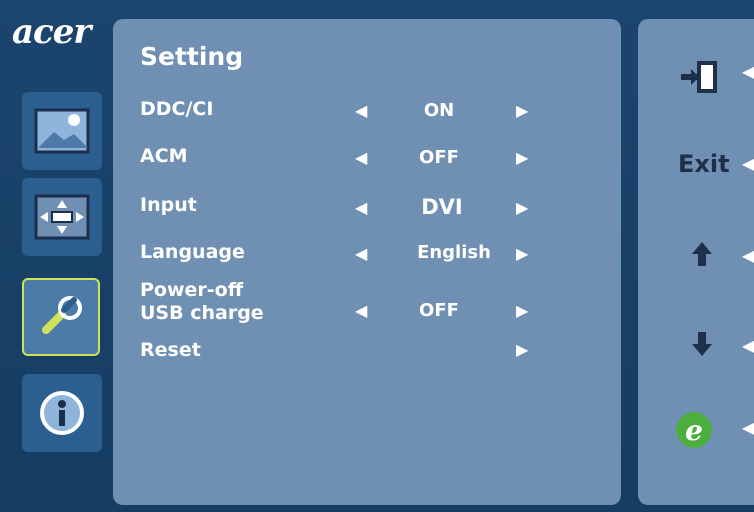 This screenshot has width=754, height=512. Describe the element at coordinates (704, 164) in the screenshot. I see `exit-text-button: Exit` at that location.